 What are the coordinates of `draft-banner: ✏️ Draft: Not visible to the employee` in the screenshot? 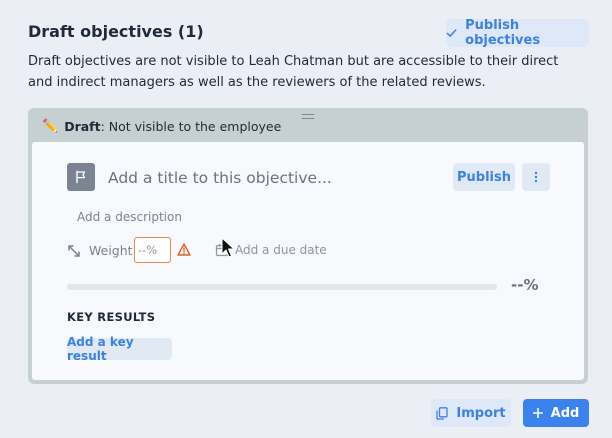 It's located at (161, 126).